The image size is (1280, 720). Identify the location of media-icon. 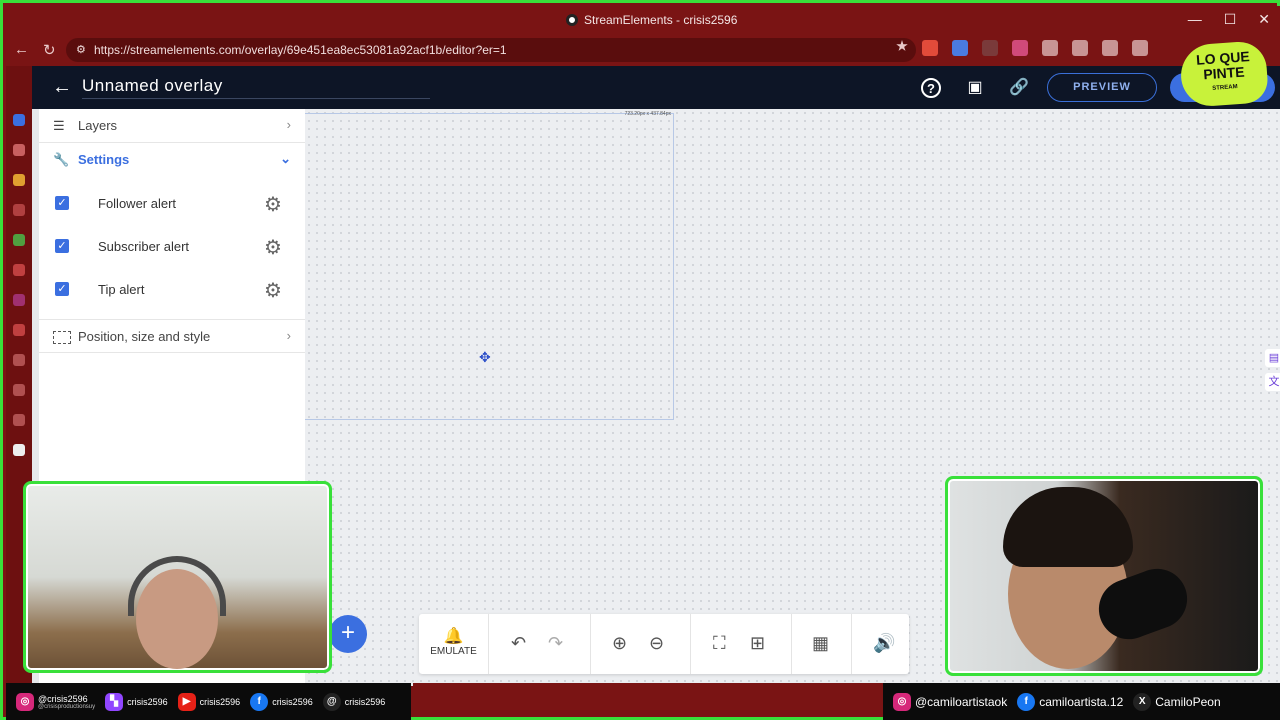
(1080, 48).